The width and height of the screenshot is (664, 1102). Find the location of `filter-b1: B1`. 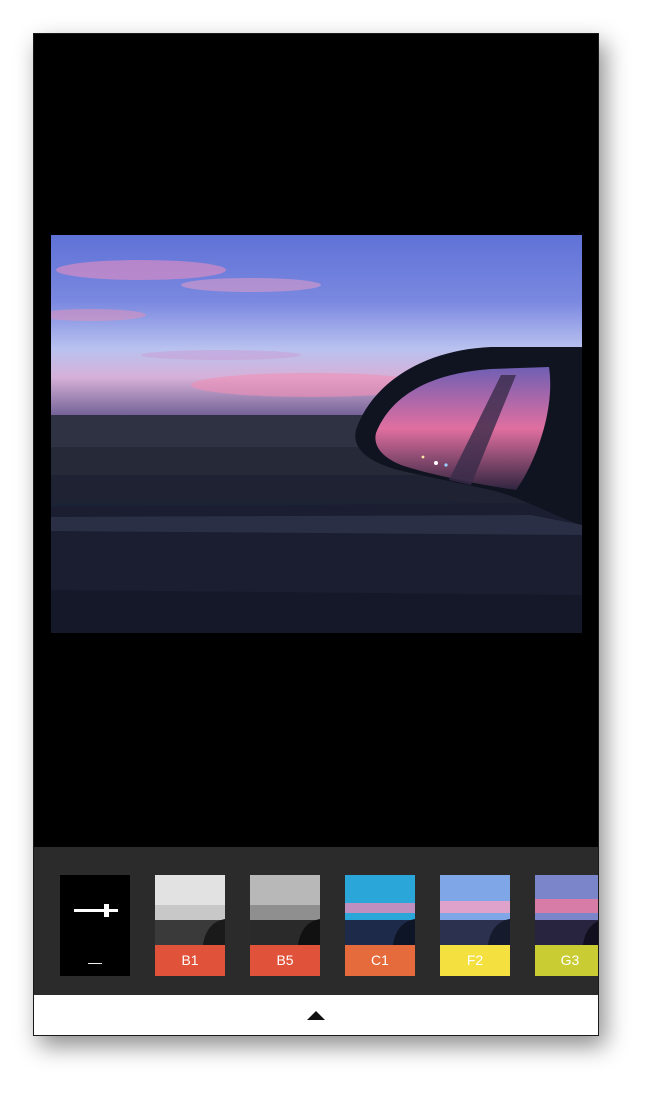

filter-b1: B1 is located at coordinates (190, 925).